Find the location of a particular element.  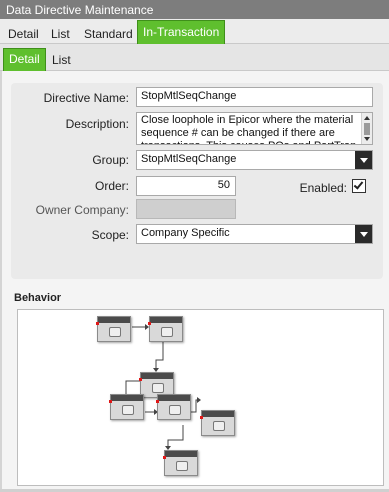

description-scrollbar is located at coordinates (366, 128).